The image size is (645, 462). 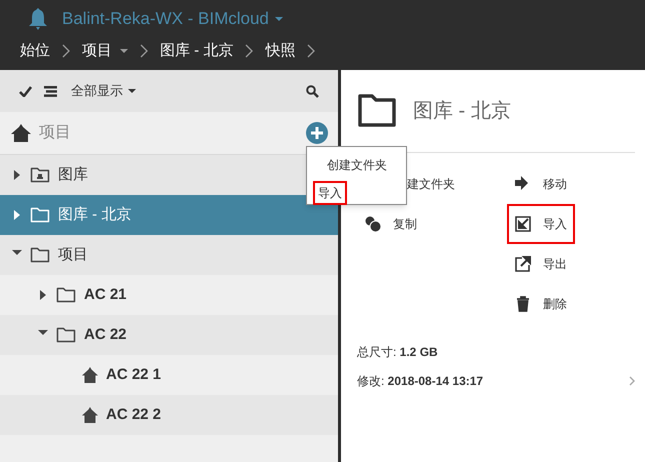 What do you see at coordinates (397, 352) in the screenshot?
I see `info-text: 总尺寸: 1.2 GB` at bounding box center [397, 352].